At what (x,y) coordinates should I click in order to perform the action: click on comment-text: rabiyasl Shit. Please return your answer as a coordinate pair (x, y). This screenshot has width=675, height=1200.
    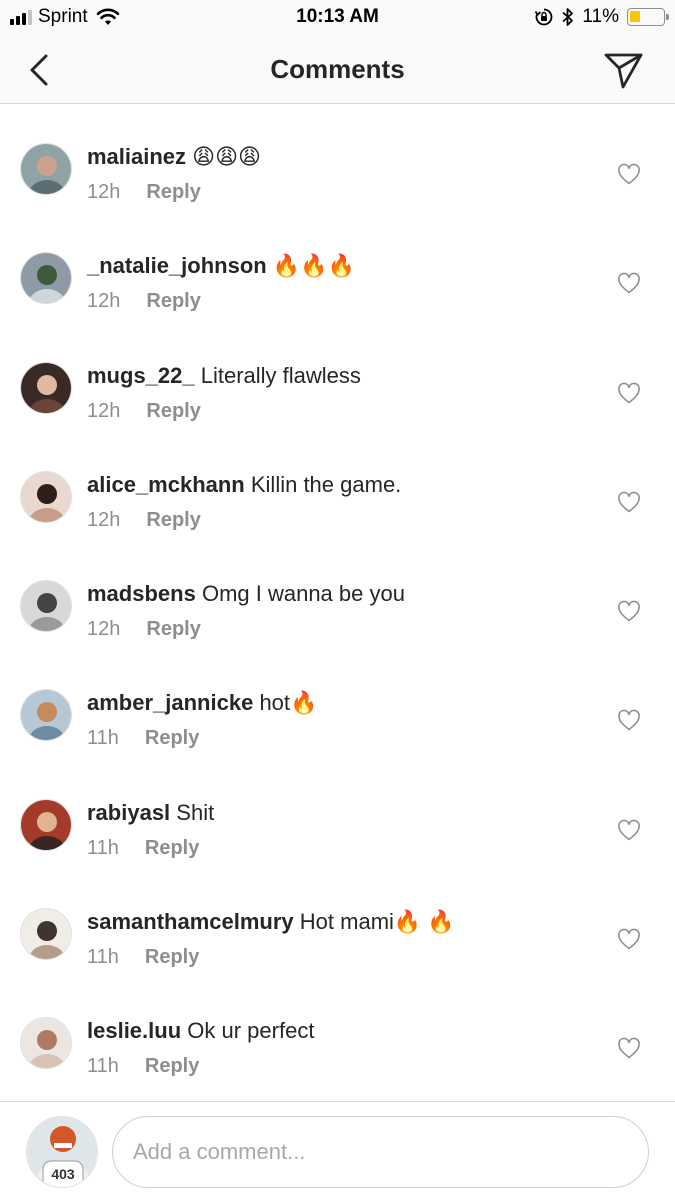
    Looking at the image, I should click on (337, 813).